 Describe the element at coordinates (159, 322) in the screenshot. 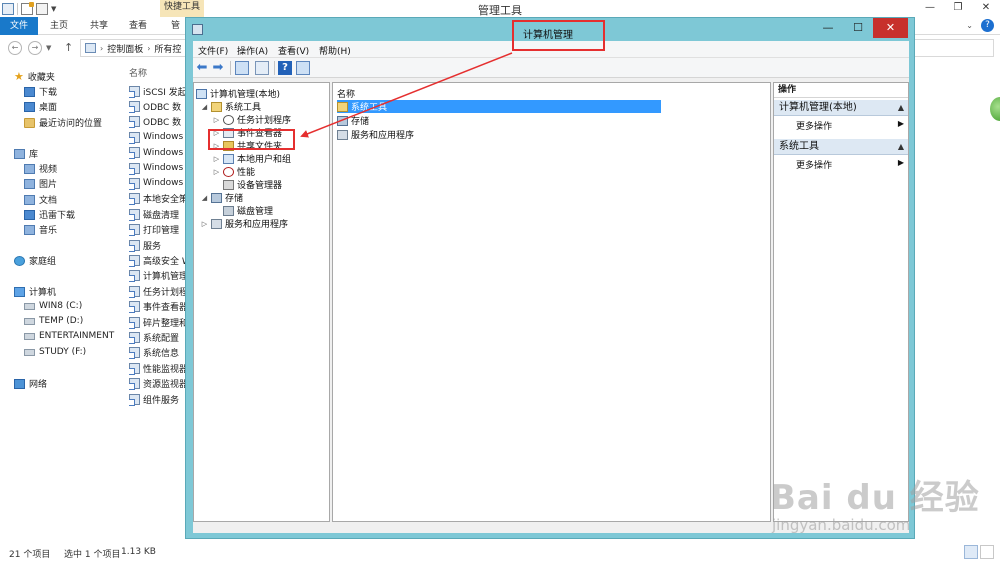

I see `file-list-item: 碎片整理和` at that location.